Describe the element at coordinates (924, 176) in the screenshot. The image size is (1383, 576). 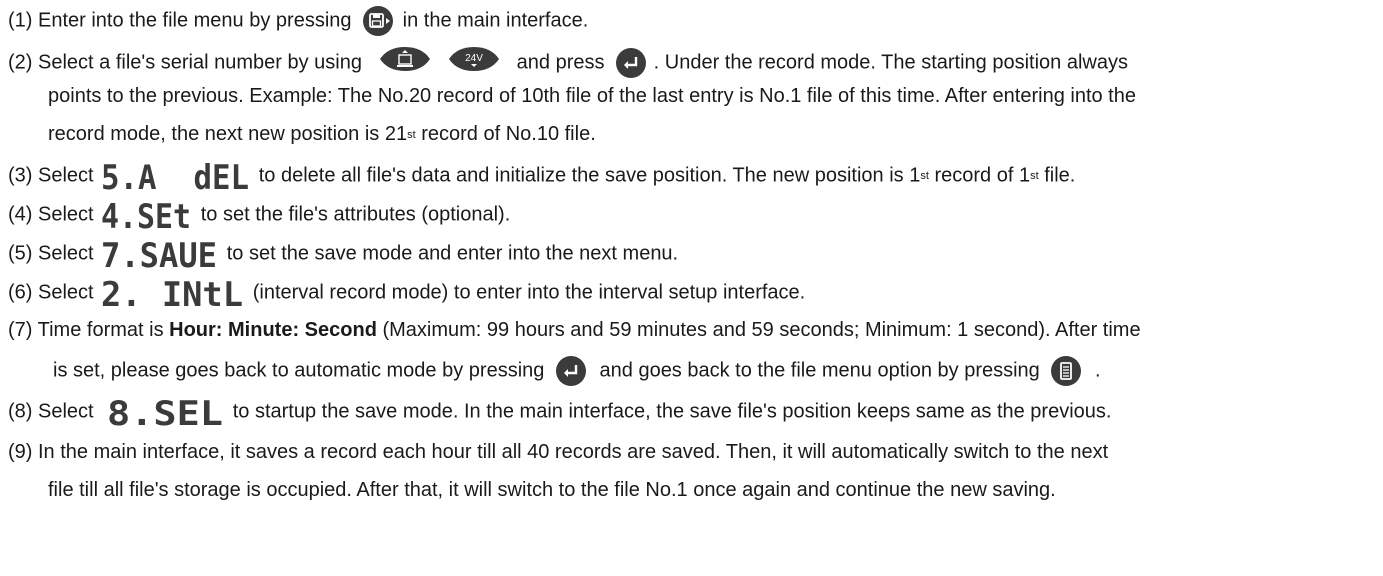
I see `step-3-sup1: st` at that location.